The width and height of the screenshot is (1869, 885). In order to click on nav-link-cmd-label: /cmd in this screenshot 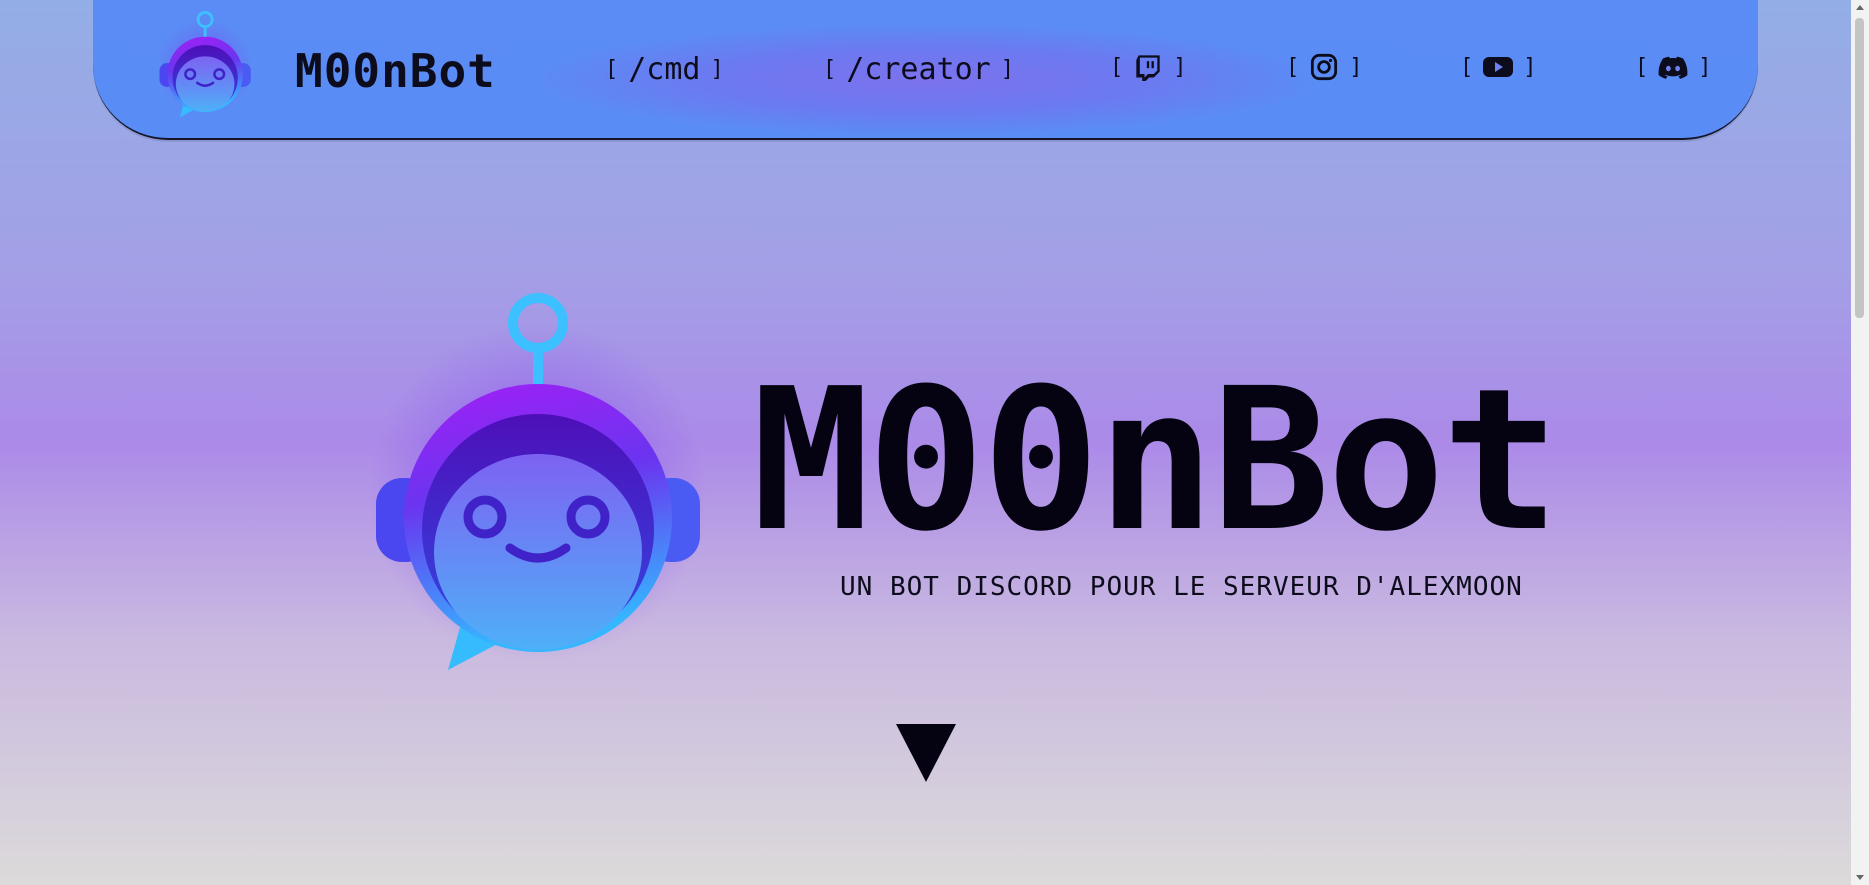, I will do `click(664, 69)`.